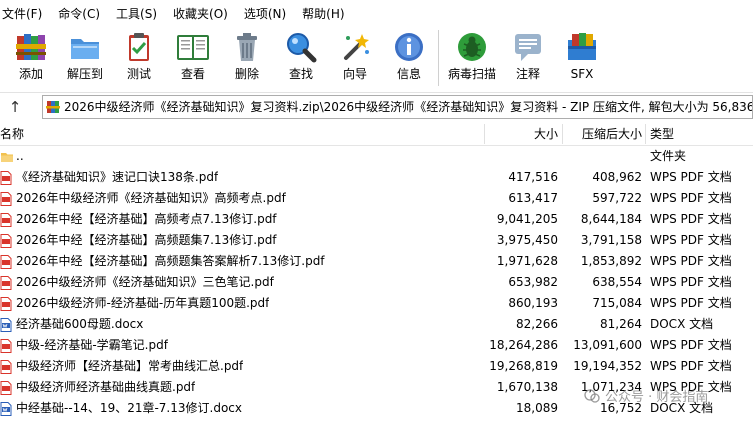 Image resolution: width=753 pixels, height=426 pixels. Describe the element at coordinates (408, 74) in the screenshot. I see `info-label: 信息` at that location.